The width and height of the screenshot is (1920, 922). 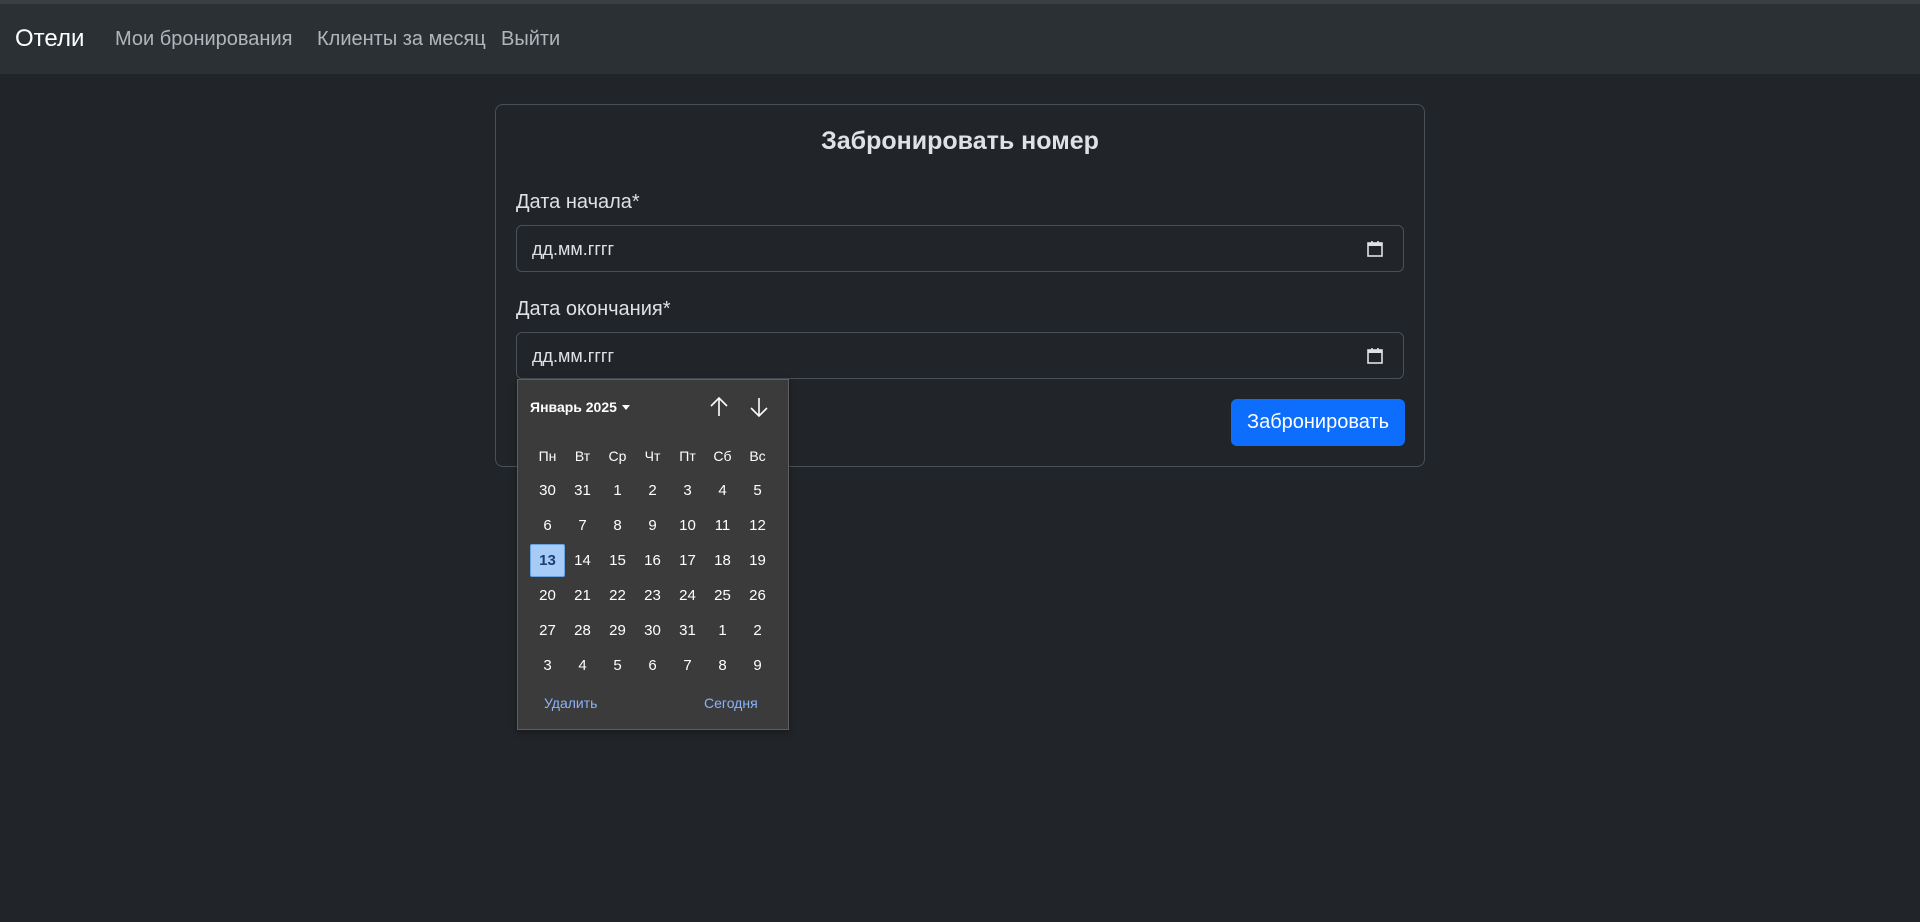 What do you see at coordinates (757, 595) in the screenshot?
I see `calendar-day: 26` at bounding box center [757, 595].